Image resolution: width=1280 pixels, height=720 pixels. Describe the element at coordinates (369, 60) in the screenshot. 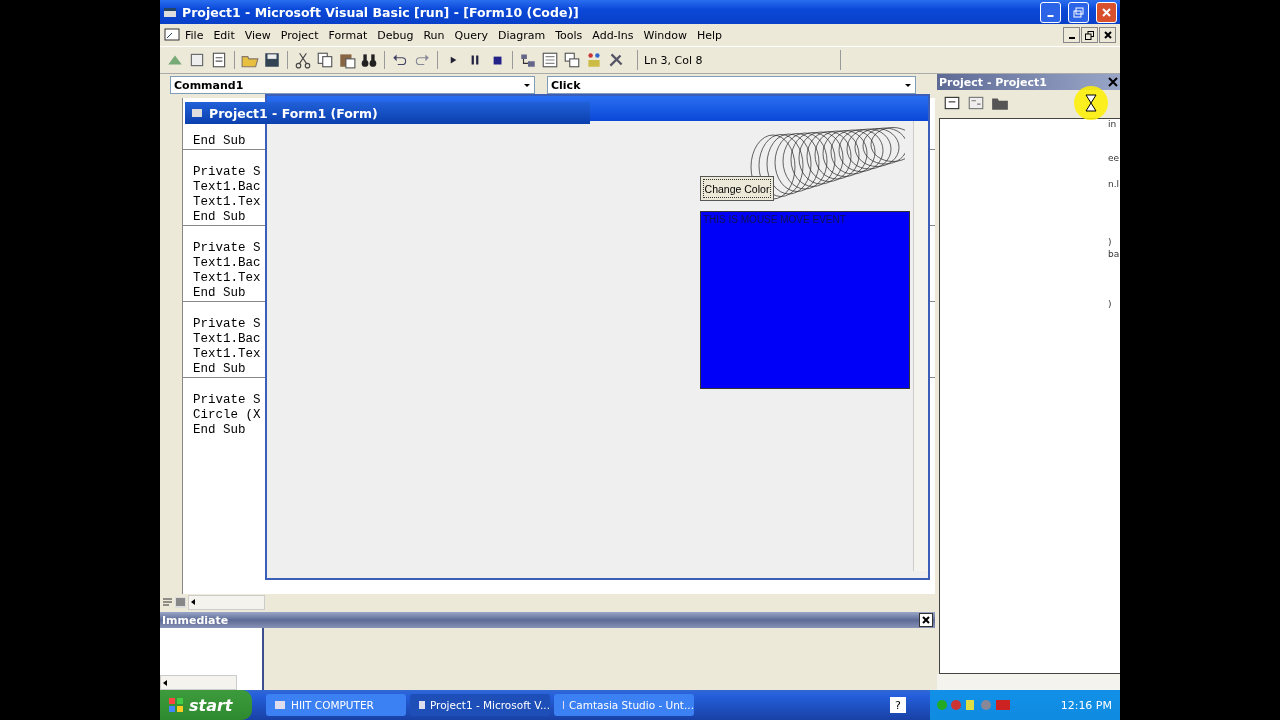

I see `binoculars-icon` at that location.